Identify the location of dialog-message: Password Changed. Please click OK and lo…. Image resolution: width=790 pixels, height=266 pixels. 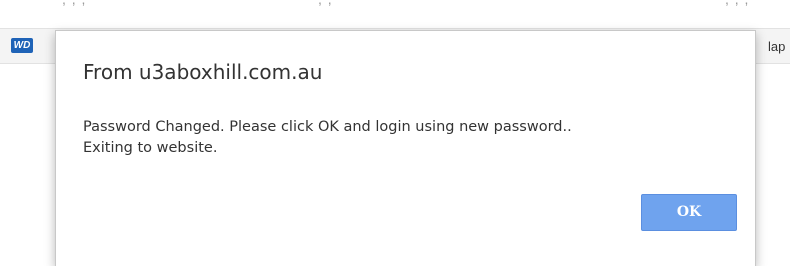
(413, 138).